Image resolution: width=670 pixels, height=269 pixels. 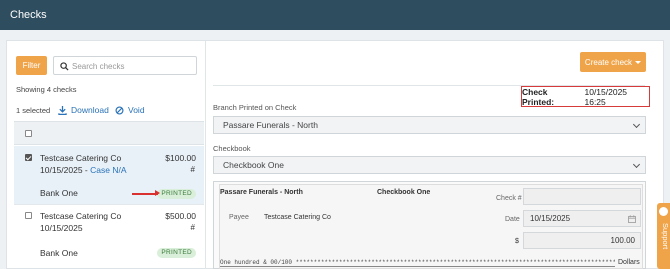 I want to click on checkbook-label: Checkbook, so click(x=232, y=148).